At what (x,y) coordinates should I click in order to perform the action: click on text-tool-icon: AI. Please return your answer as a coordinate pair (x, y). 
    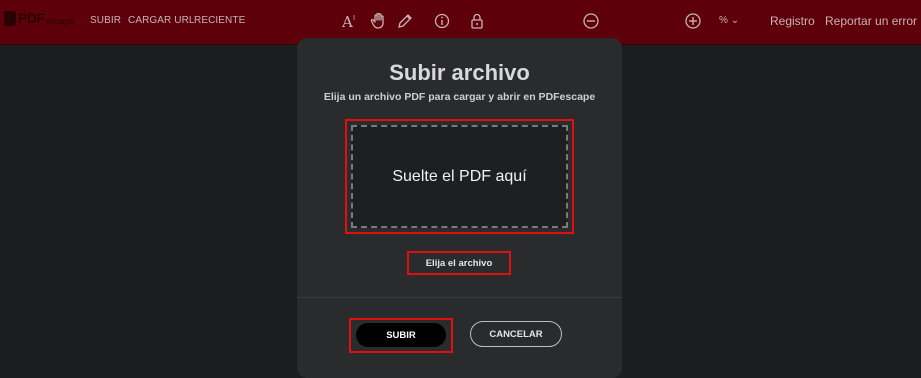
    Looking at the image, I should click on (350, 21).